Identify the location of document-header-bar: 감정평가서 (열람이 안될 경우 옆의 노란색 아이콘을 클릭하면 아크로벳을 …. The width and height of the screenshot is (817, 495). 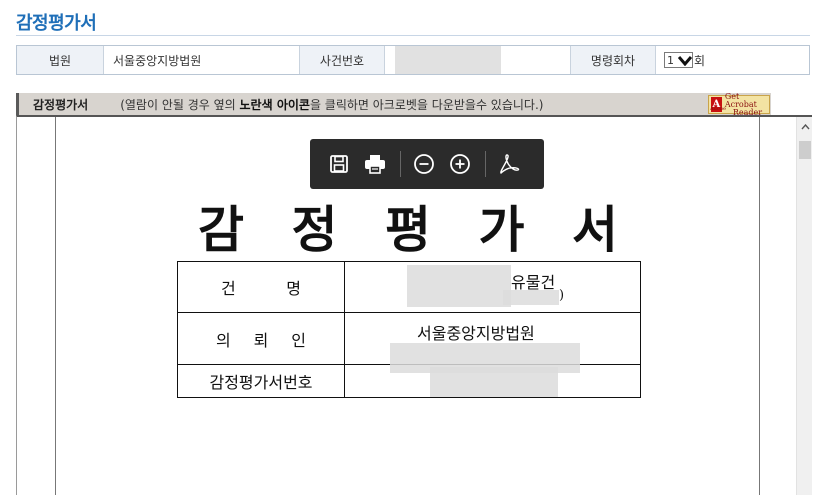
(393, 104).